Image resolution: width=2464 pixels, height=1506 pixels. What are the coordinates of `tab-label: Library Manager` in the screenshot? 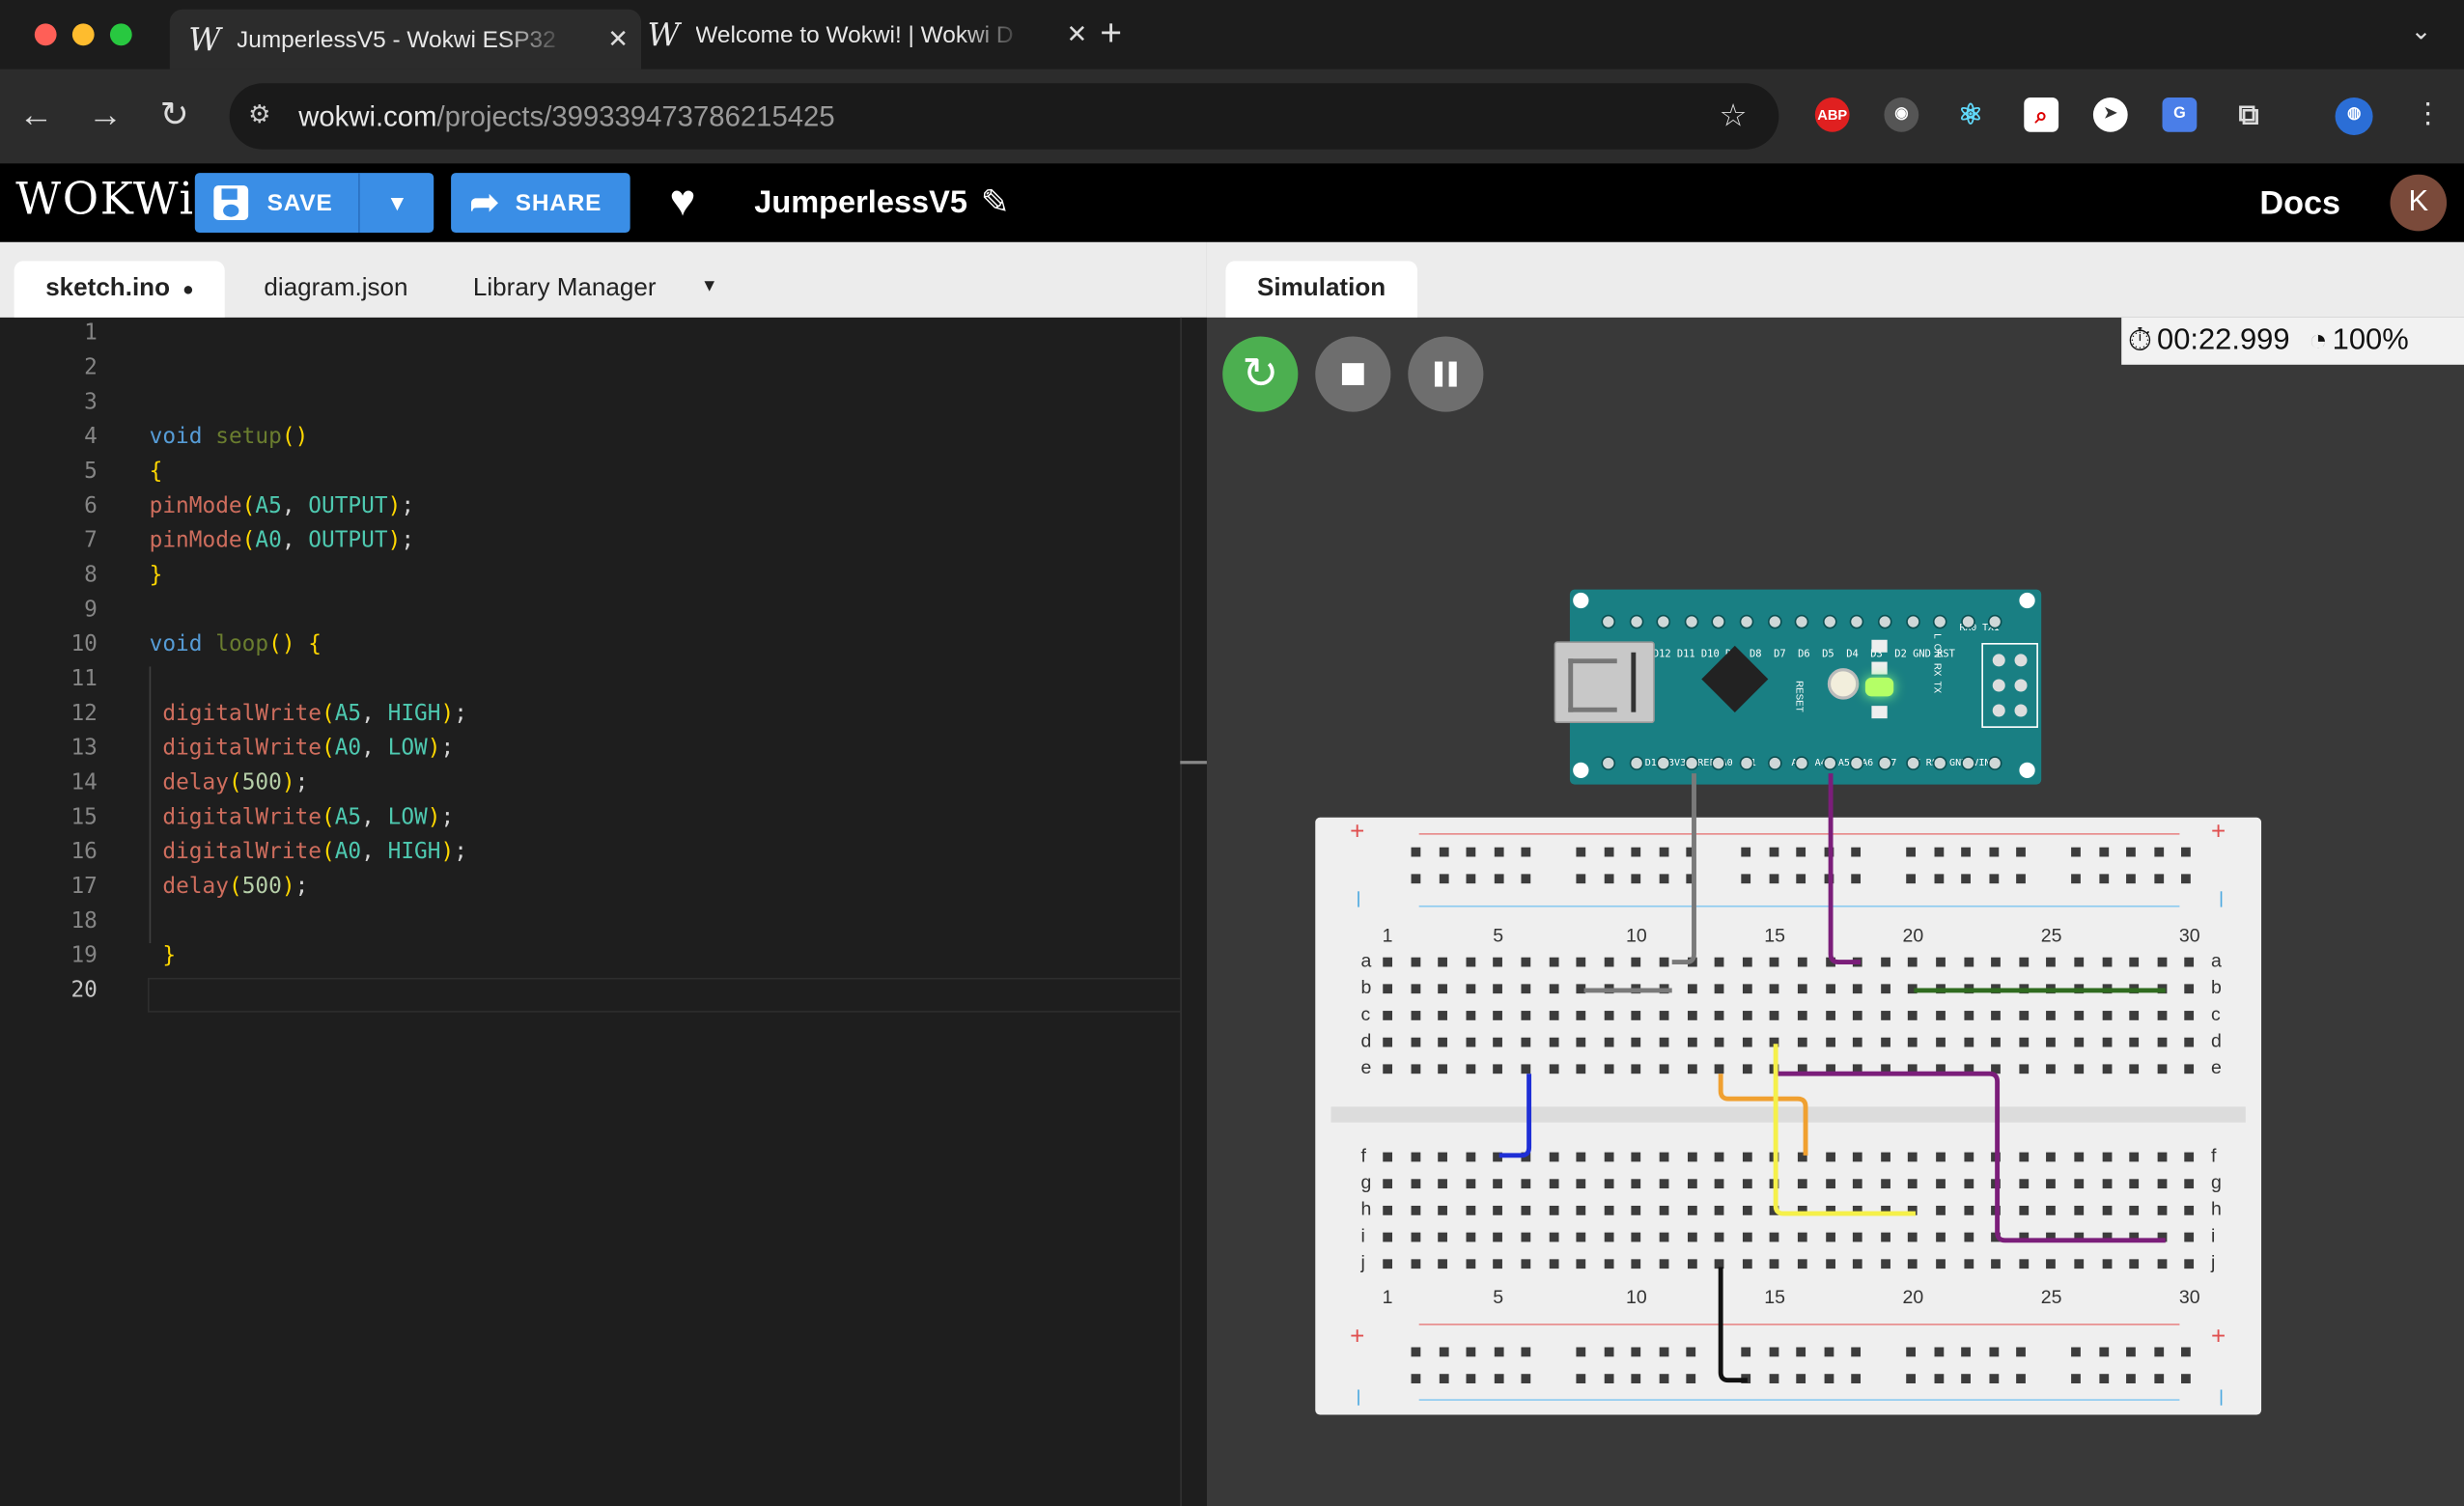 It's located at (565, 288).